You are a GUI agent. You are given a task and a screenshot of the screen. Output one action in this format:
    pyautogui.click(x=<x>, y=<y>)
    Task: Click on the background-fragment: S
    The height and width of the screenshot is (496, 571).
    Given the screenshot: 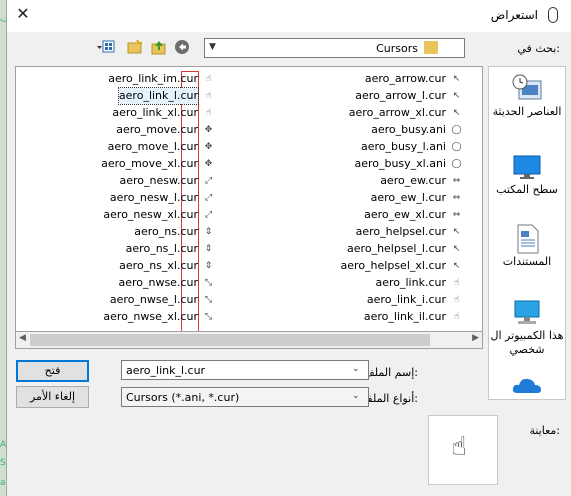 What is the action you would take?
    pyautogui.click(x=3, y=463)
    